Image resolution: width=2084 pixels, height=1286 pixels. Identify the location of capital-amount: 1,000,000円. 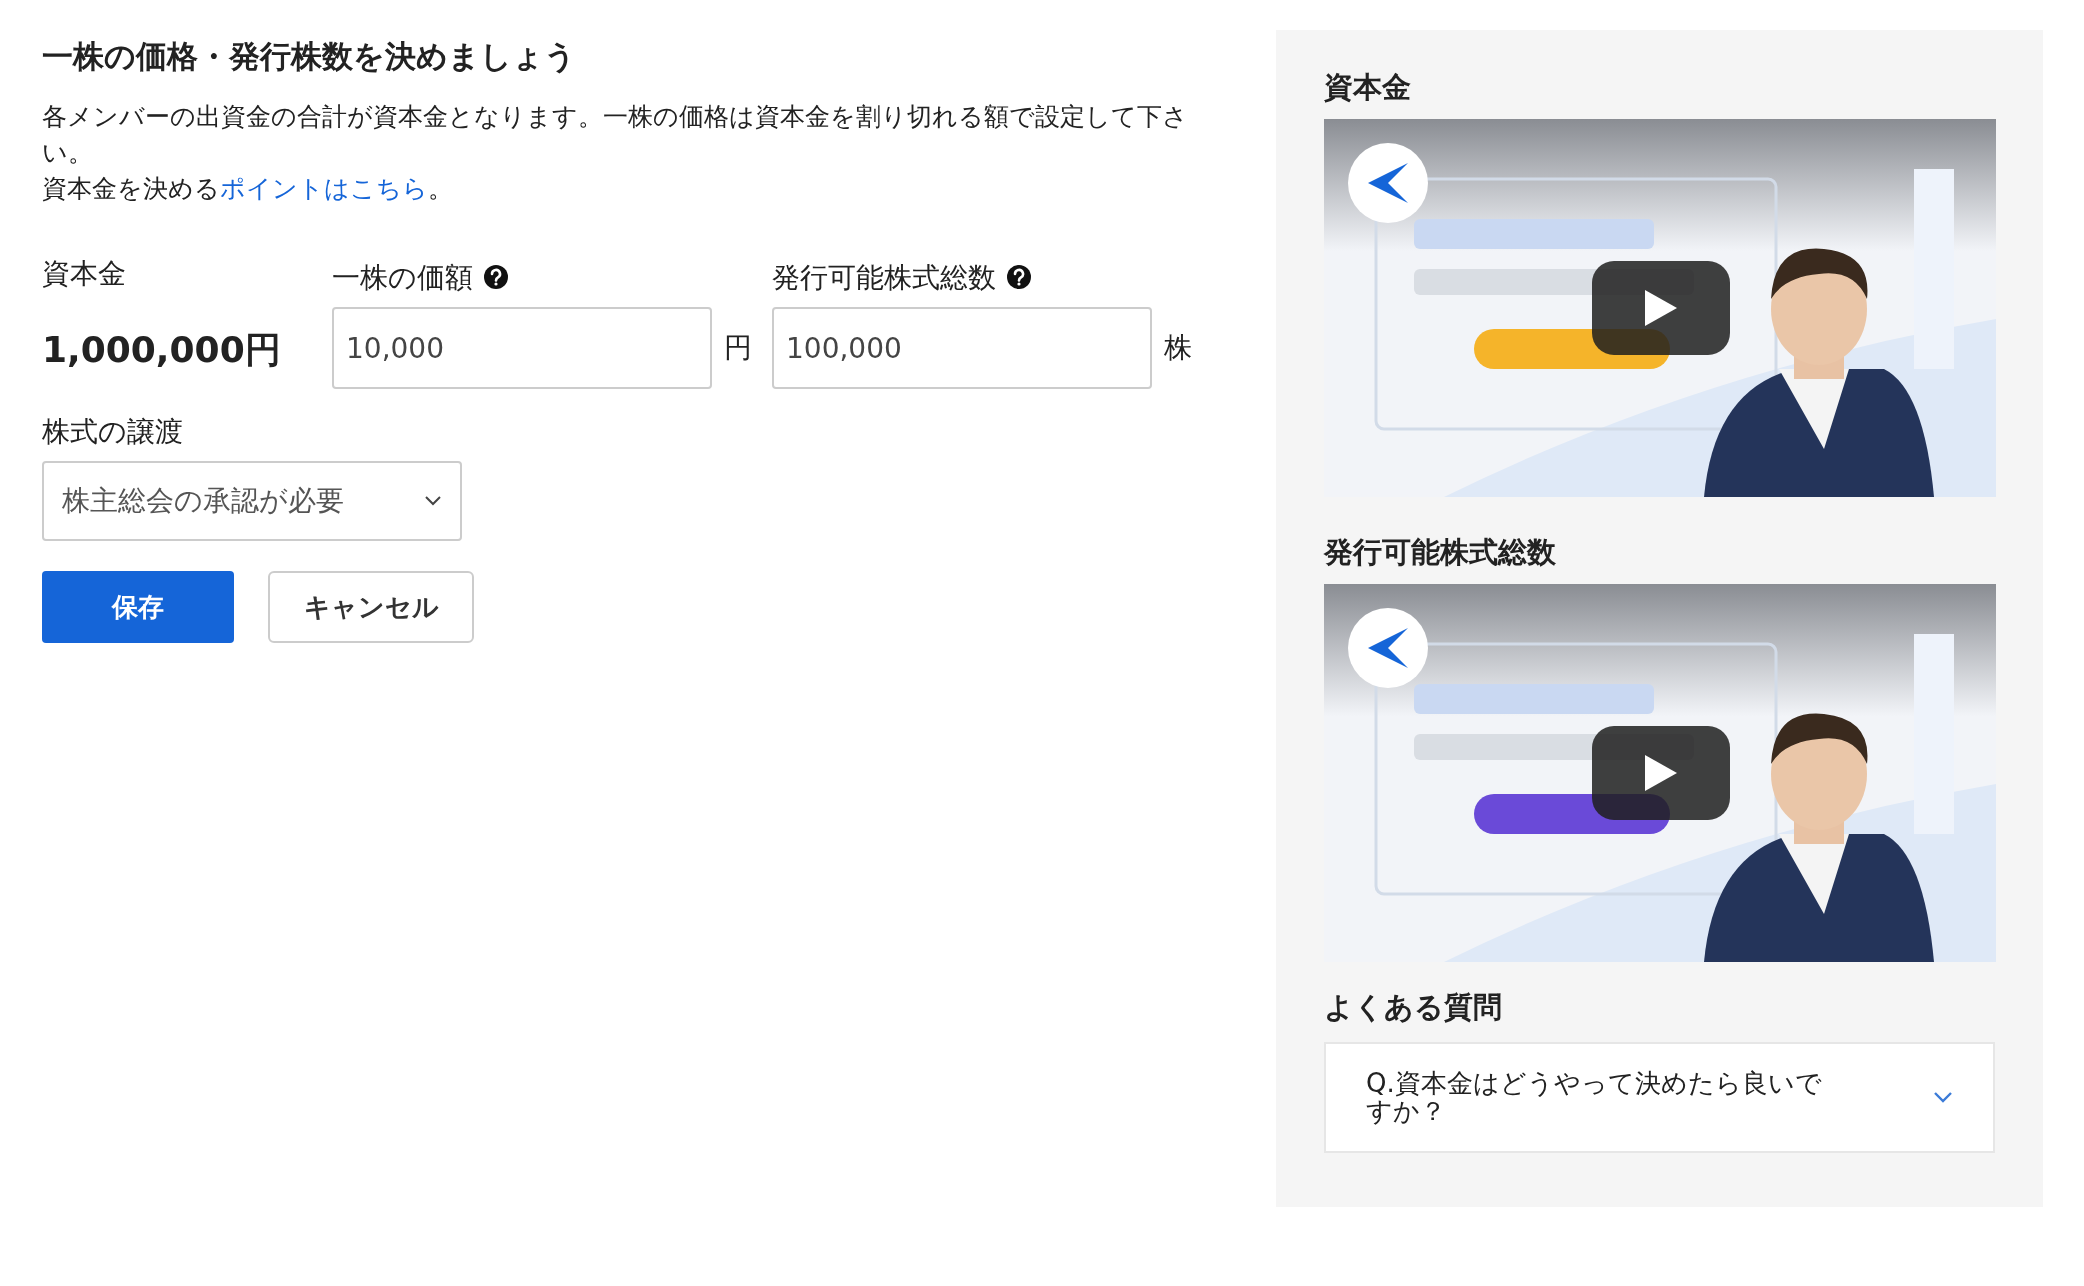
(162, 350).